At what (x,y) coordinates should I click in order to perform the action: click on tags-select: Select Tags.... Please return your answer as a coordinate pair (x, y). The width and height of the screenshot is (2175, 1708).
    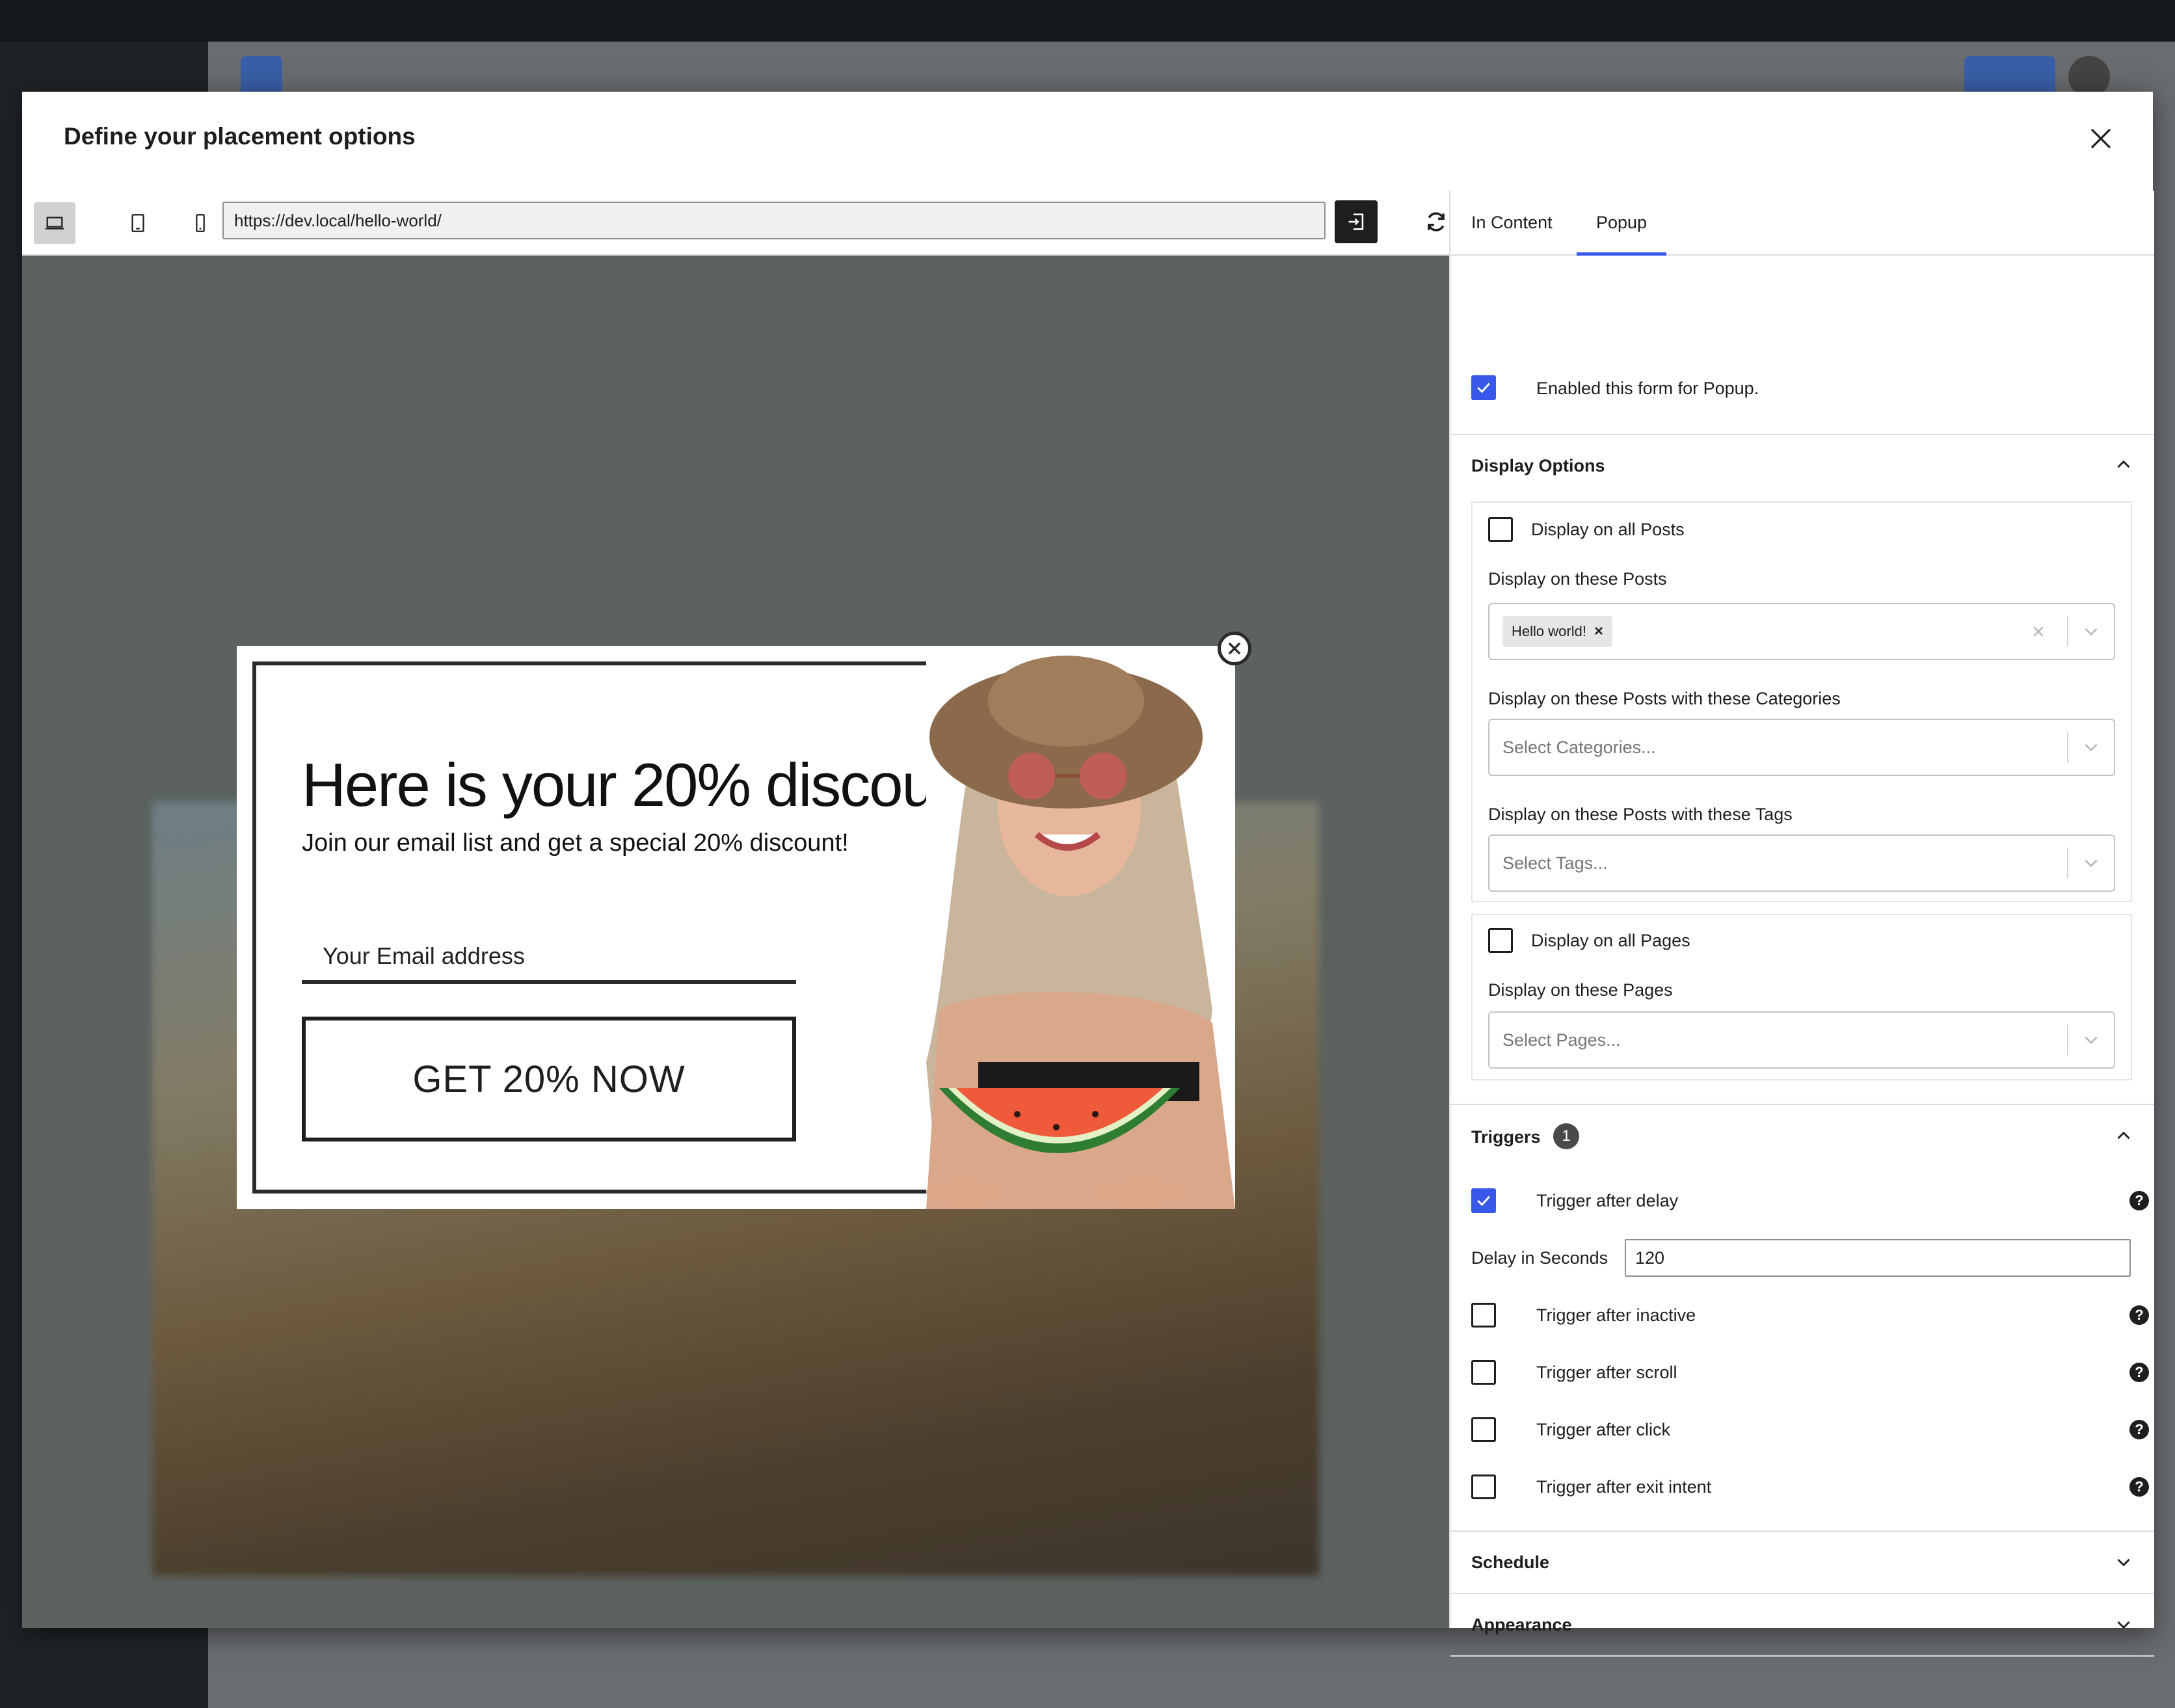
    Looking at the image, I should click on (1801, 863).